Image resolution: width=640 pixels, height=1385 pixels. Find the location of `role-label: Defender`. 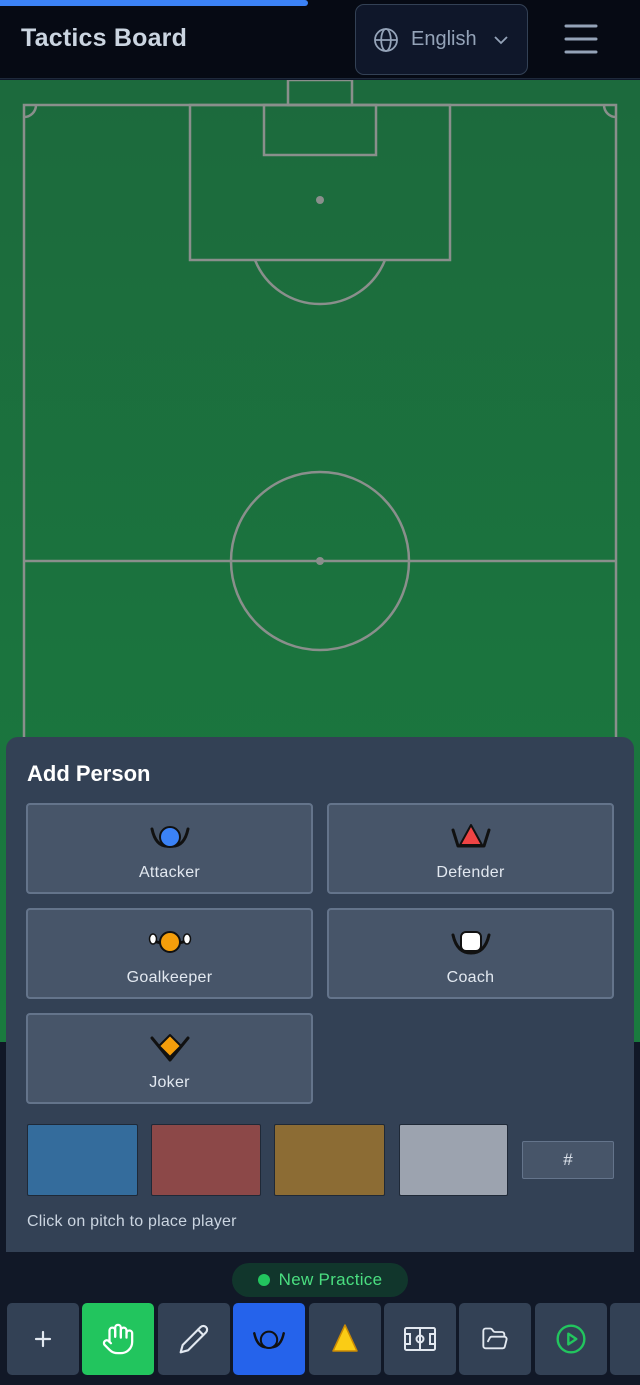

role-label: Defender is located at coordinates (470, 872).